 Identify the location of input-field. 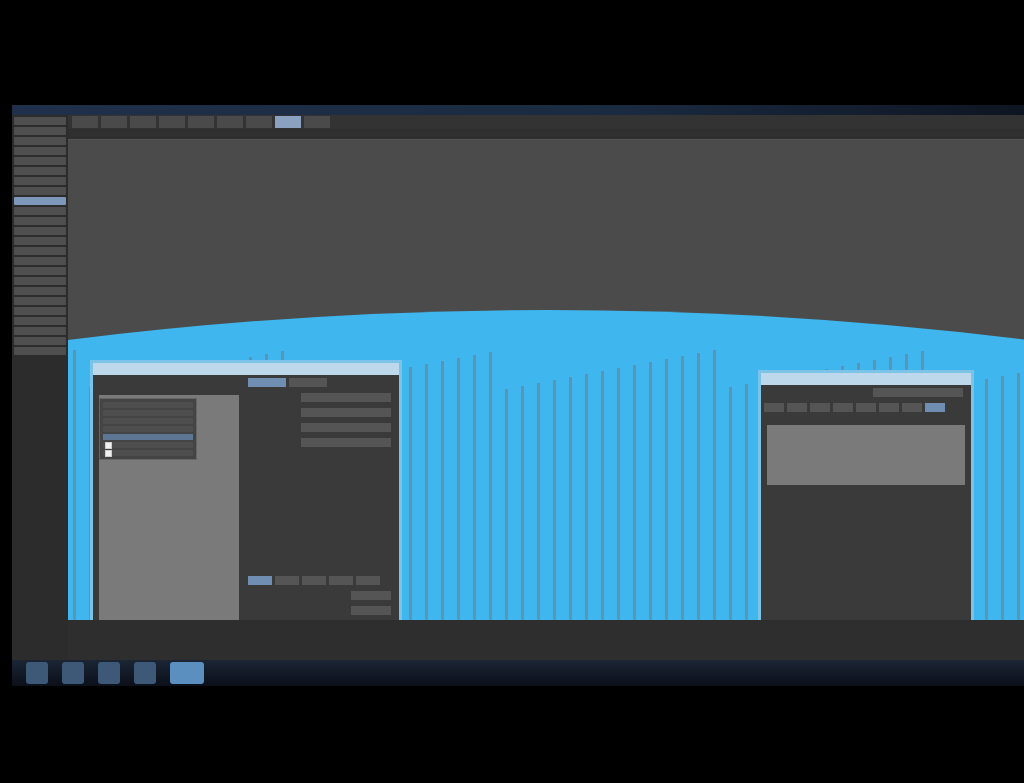
(918, 392).